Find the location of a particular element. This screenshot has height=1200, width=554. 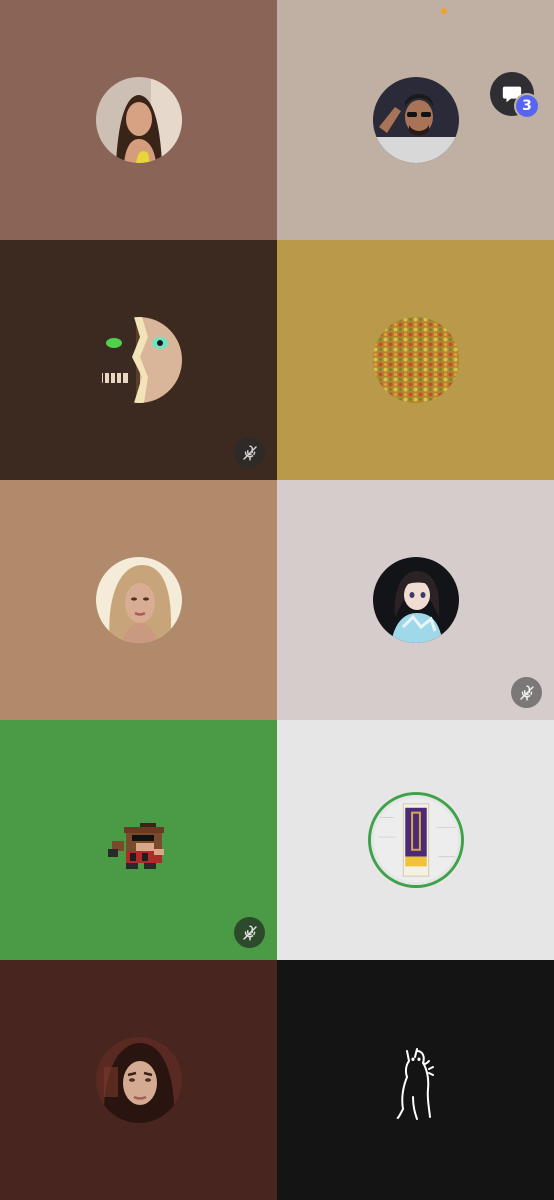

pixel-monkey-avatar is located at coordinates (139, 840).